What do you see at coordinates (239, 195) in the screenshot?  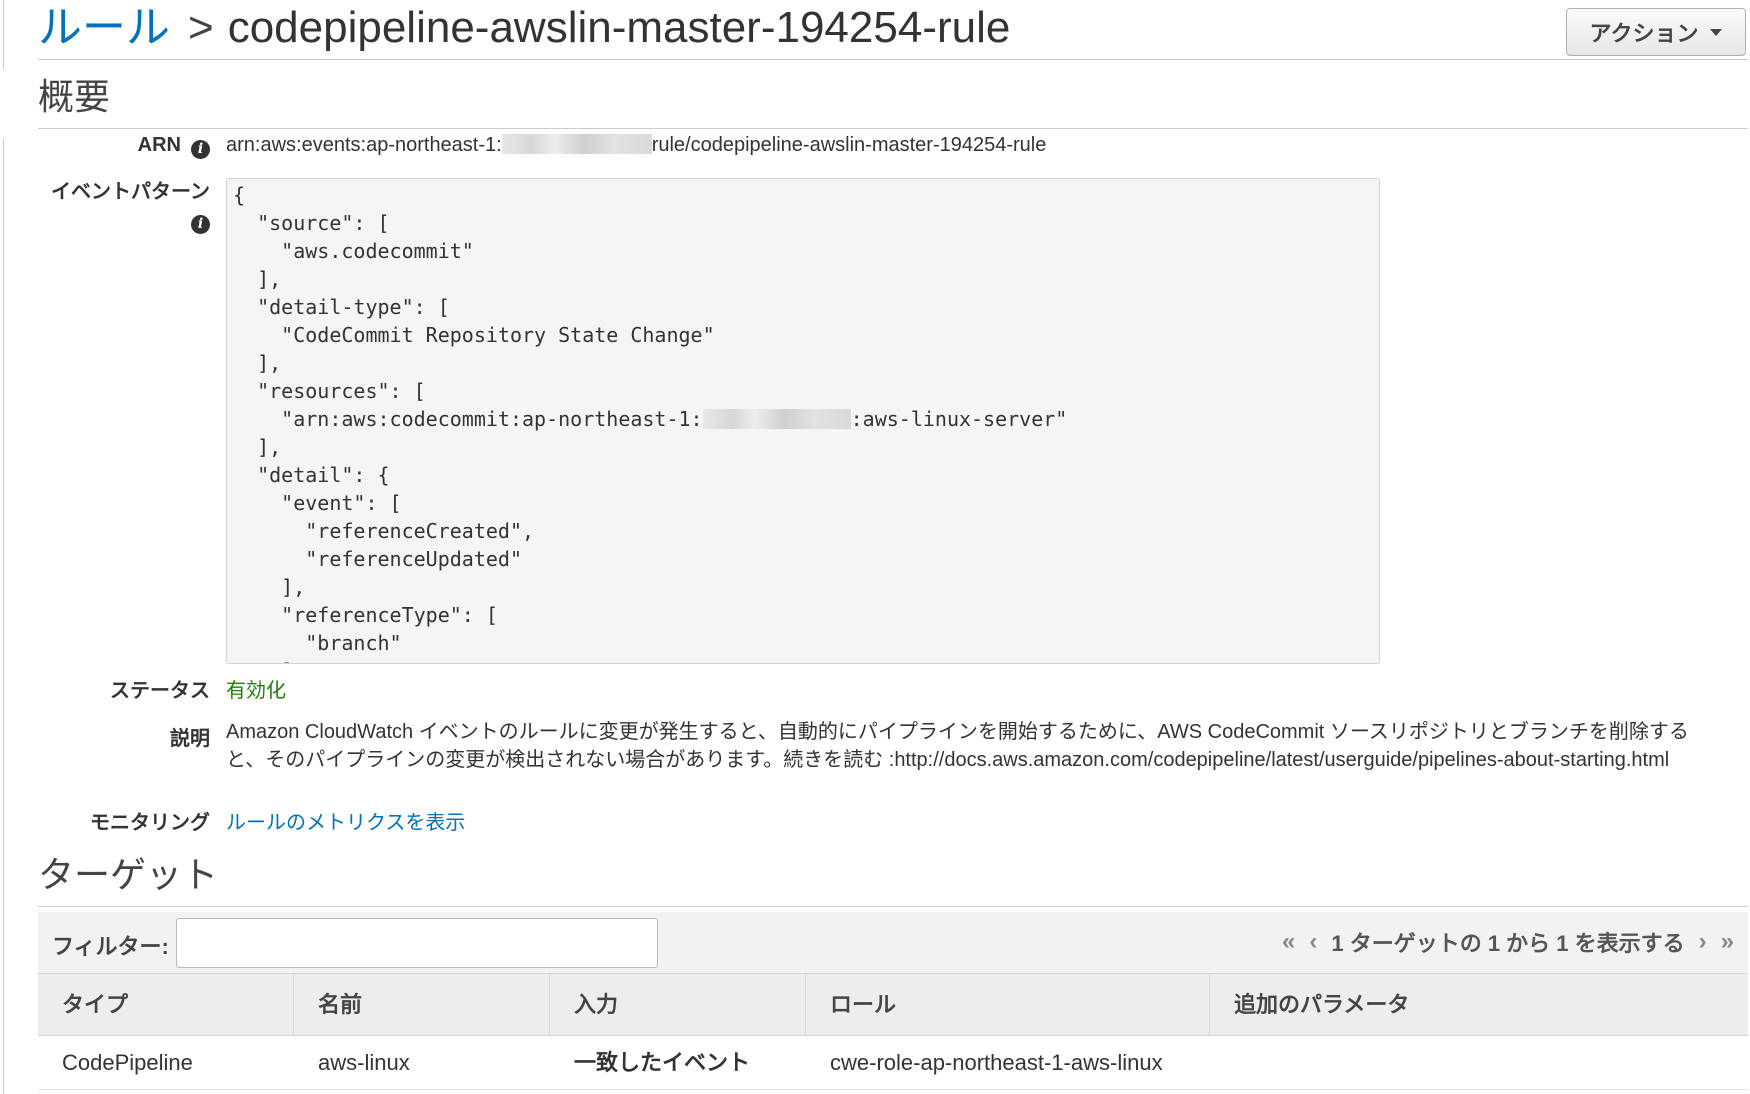 I see `code-line-text: {` at bounding box center [239, 195].